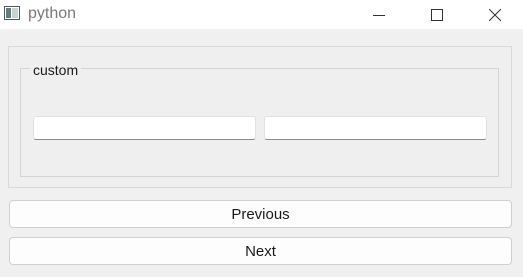 The image size is (523, 277). Describe the element at coordinates (12, 13) in the screenshot. I see `python-app-icon` at that location.